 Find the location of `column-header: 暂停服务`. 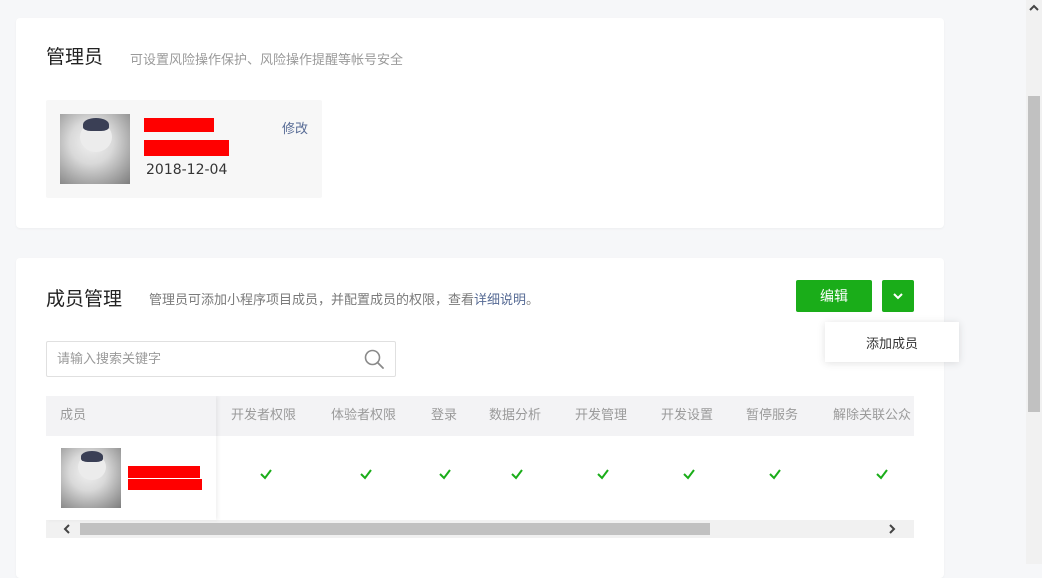

column-header: 暂停服务 is located at coordinates (772, 415).